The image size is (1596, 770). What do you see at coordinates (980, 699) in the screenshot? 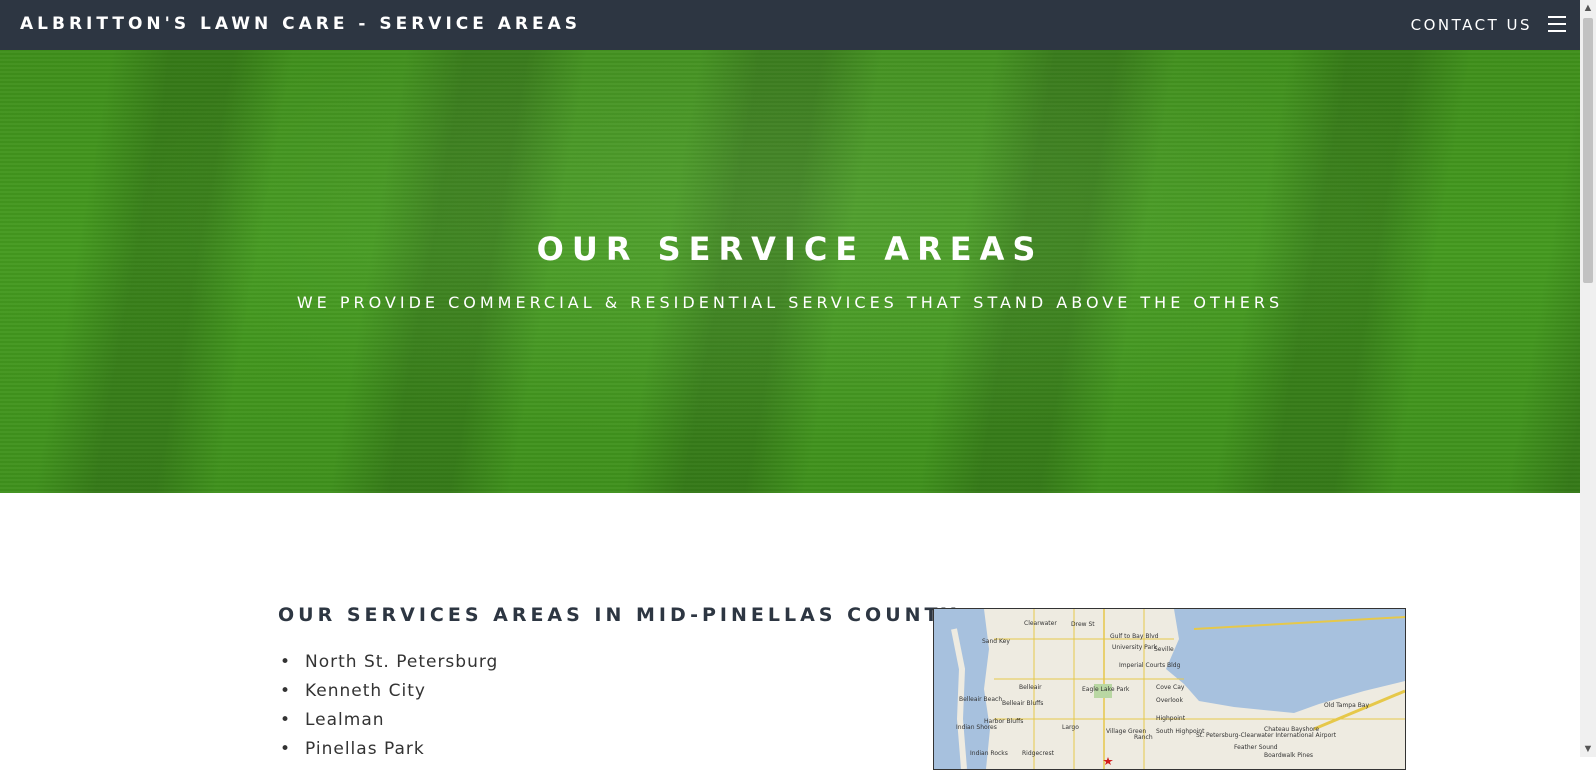
I see `map-label: Belleair Beach` at bounding box center [980, 699].